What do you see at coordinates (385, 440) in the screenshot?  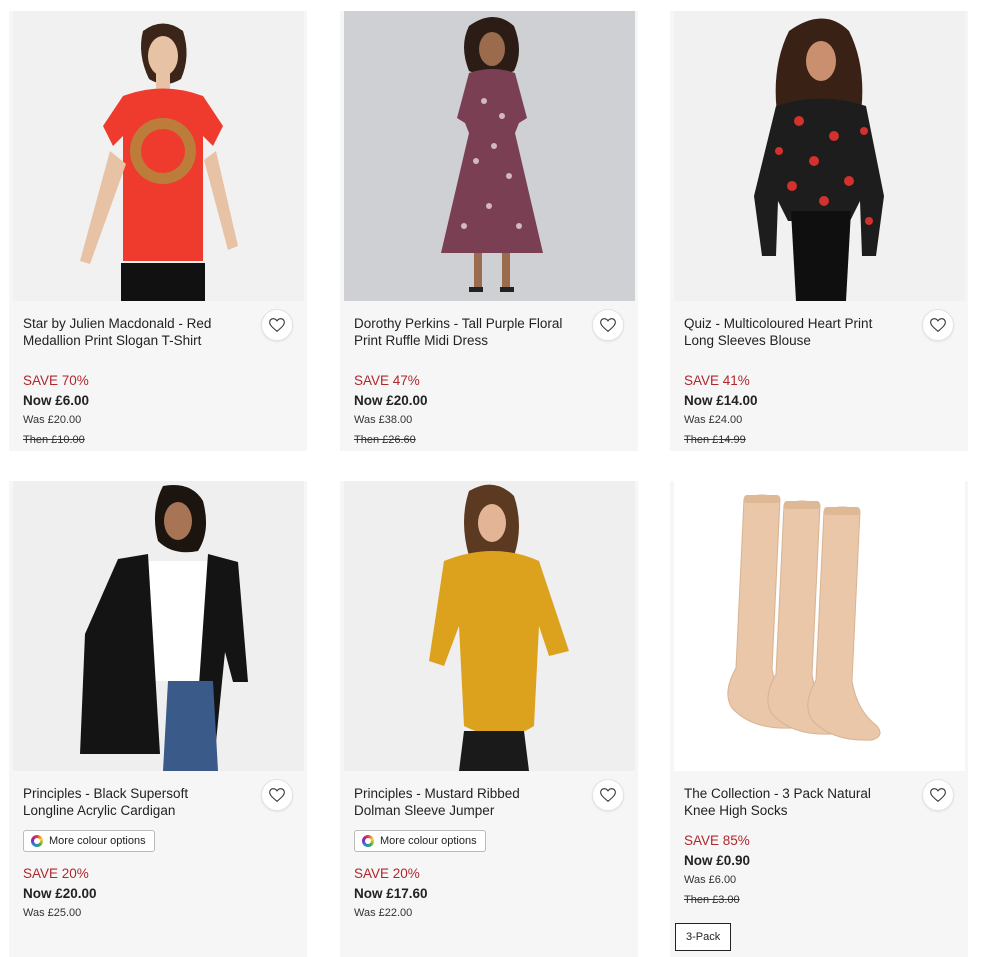 I see `then-price: Then £26.60` at bounding box center [385, 440].